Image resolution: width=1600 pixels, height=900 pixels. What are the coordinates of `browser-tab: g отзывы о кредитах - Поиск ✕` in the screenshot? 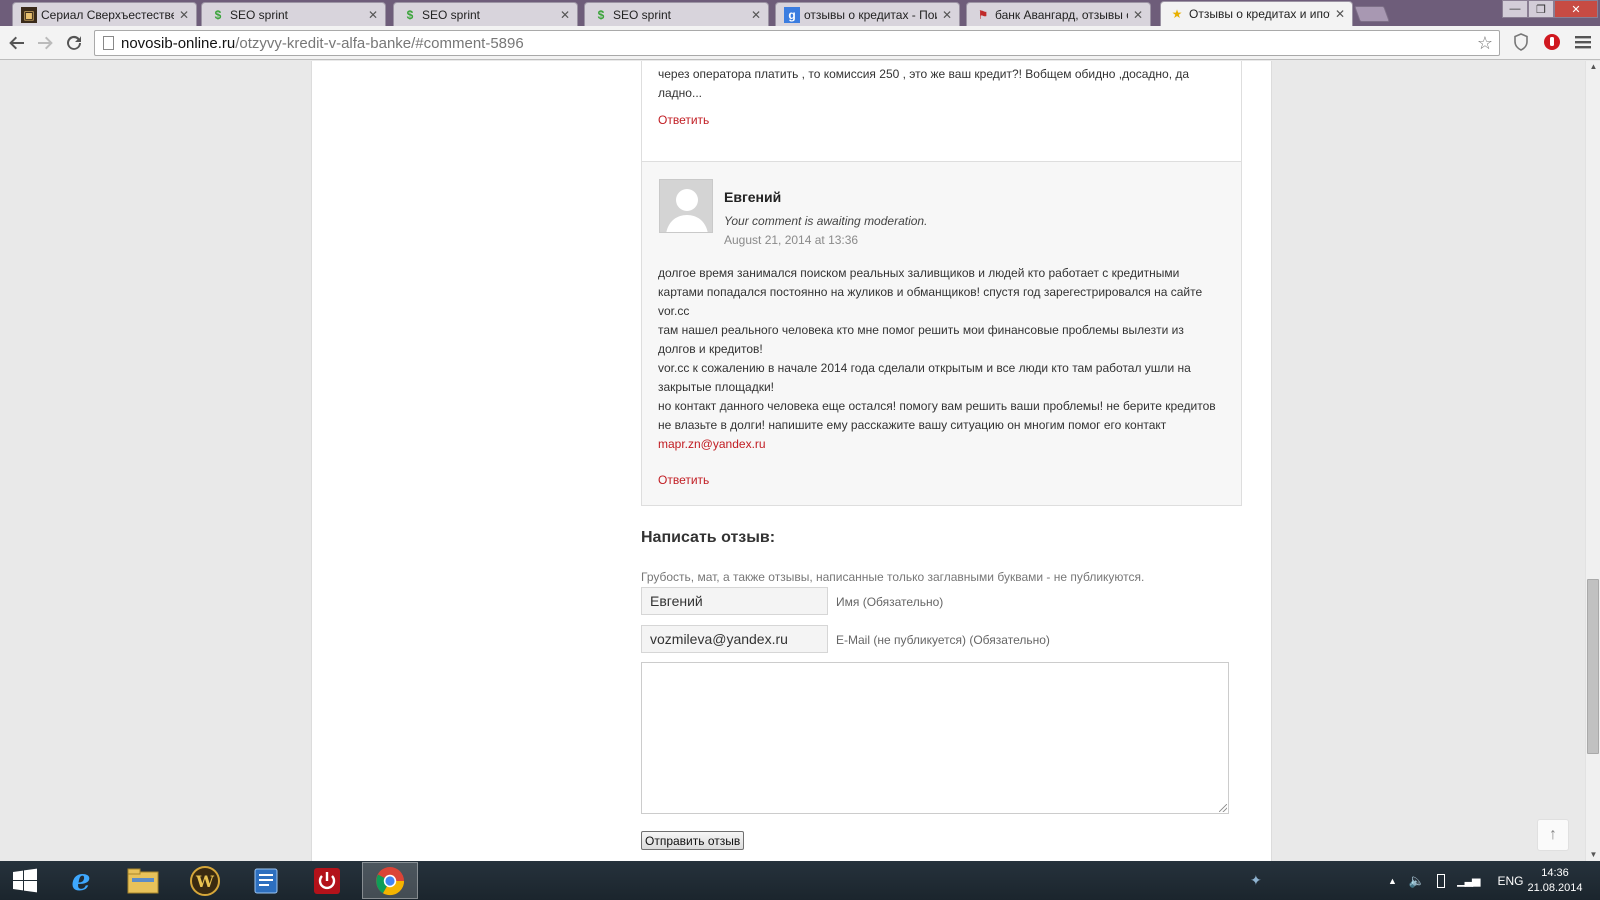 It's located at (867, 14).